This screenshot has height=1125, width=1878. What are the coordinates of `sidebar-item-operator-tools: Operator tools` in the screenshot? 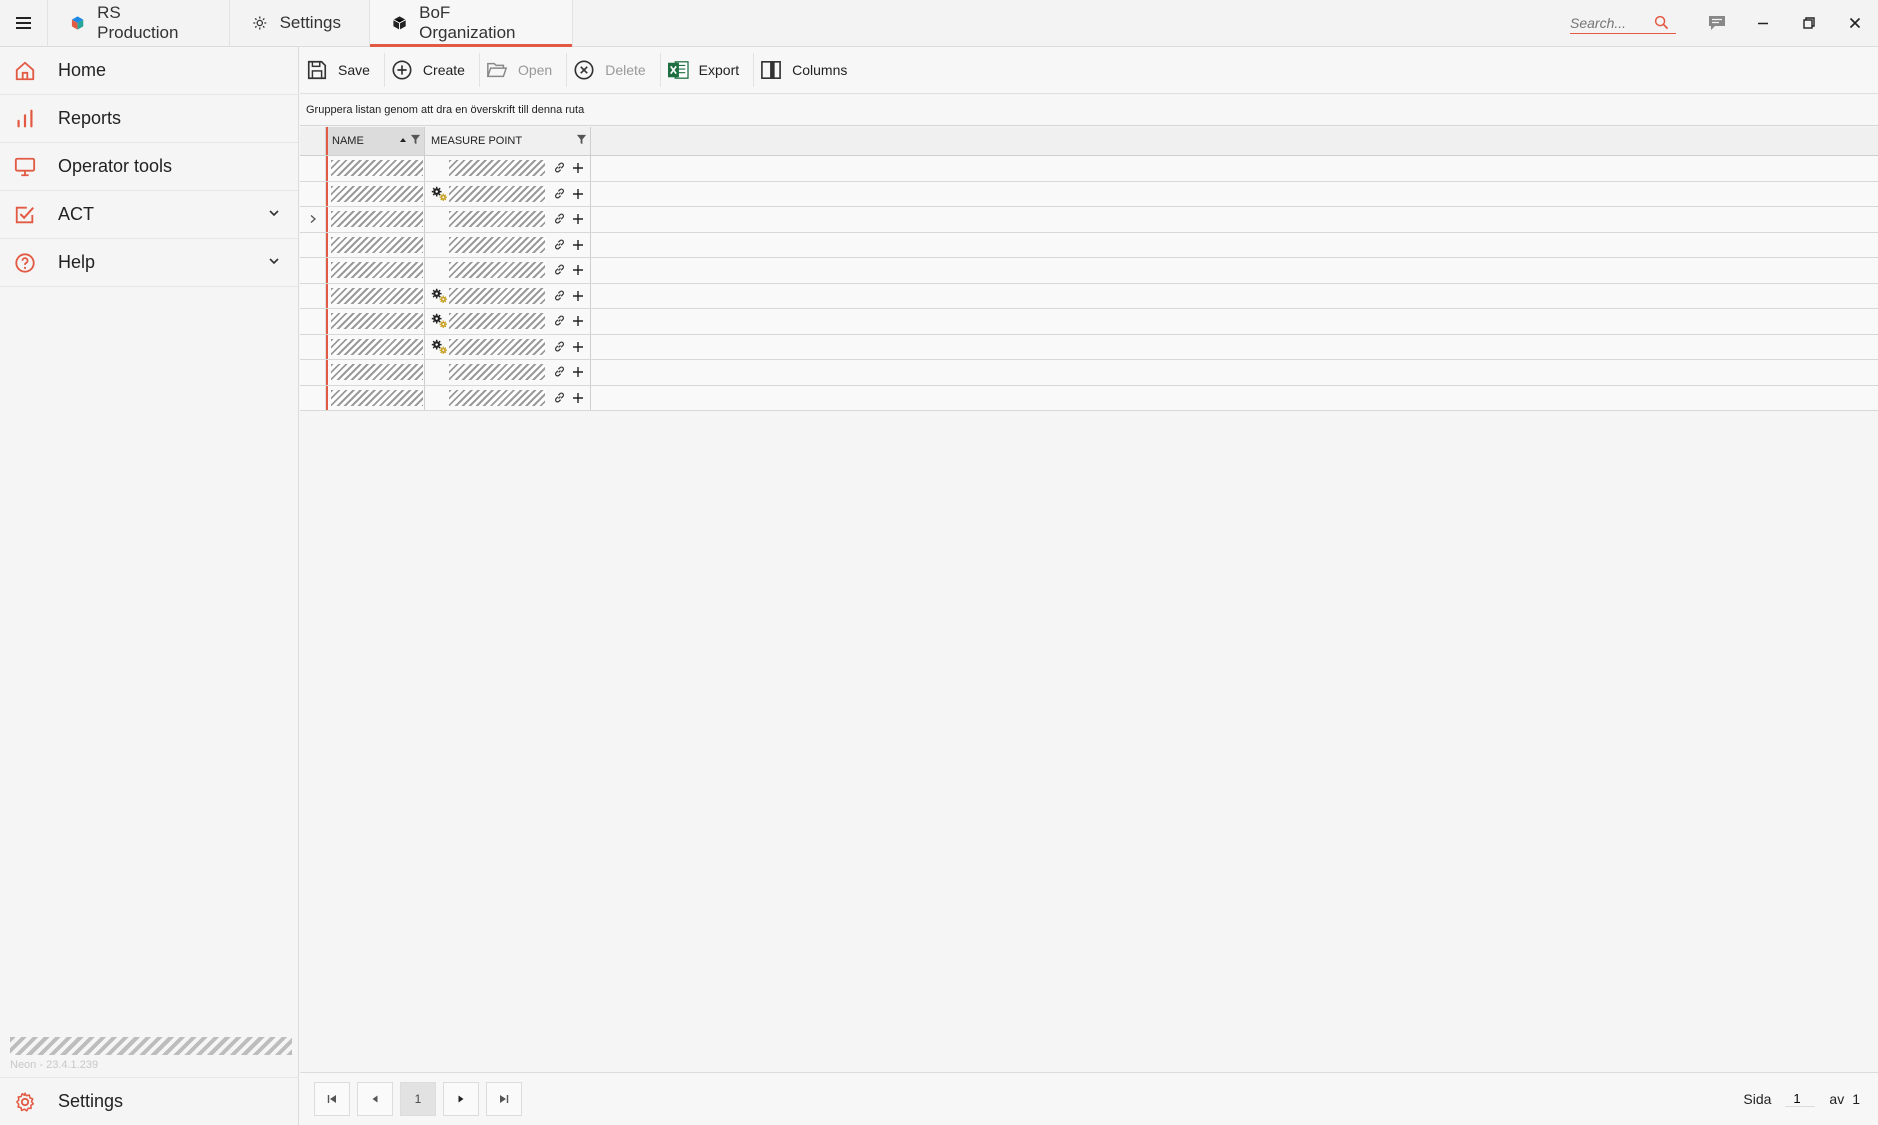 It's located at (149, 167).